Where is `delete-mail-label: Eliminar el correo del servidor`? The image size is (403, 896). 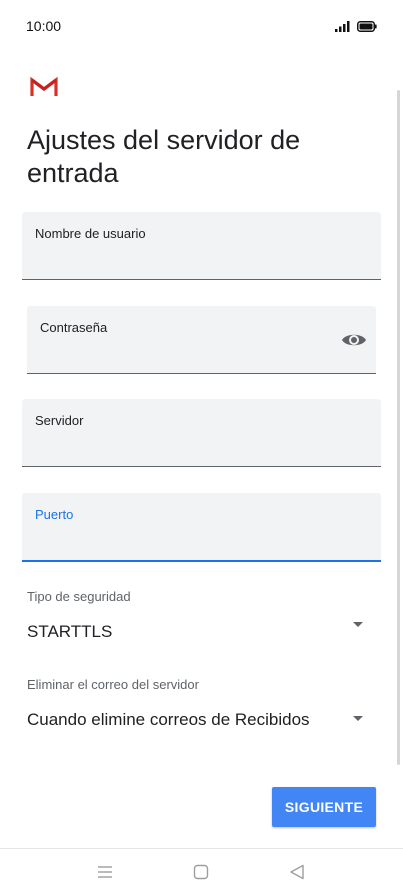
delete-mail-label: Eliminar el correo del servidor is located at coordinates (113, 684).